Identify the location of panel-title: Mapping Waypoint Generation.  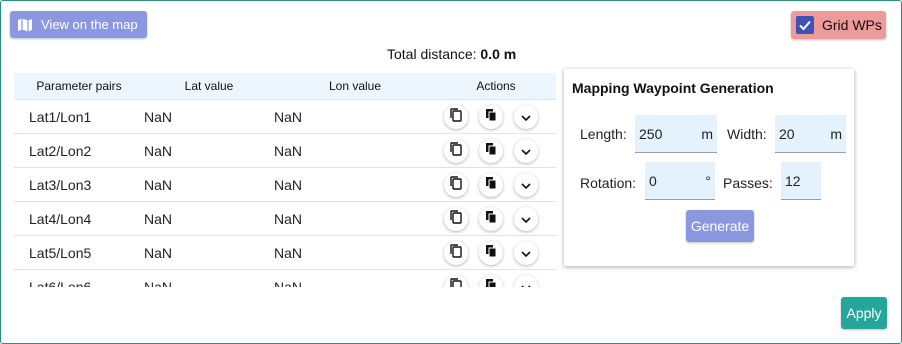
(673, 88).